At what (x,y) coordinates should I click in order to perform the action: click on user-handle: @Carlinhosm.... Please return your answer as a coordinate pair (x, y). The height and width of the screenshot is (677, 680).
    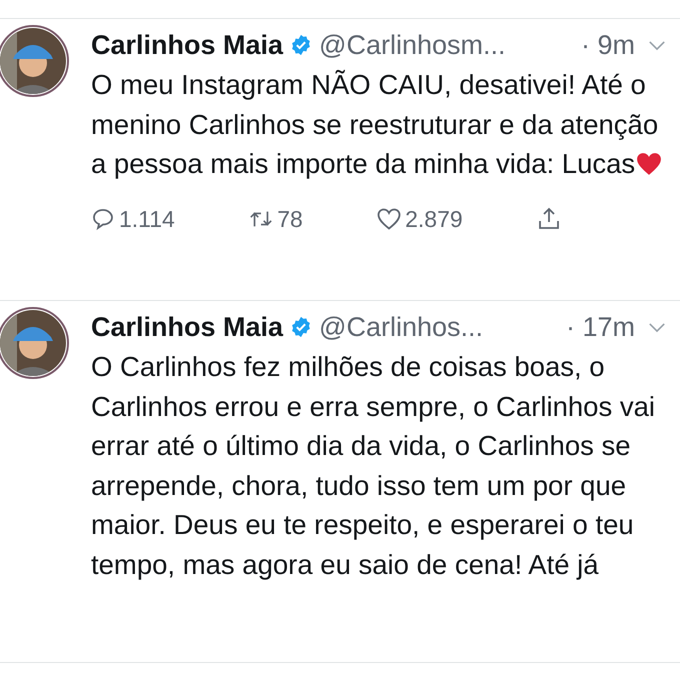
    Looking at the image, I should click on (412, 45).